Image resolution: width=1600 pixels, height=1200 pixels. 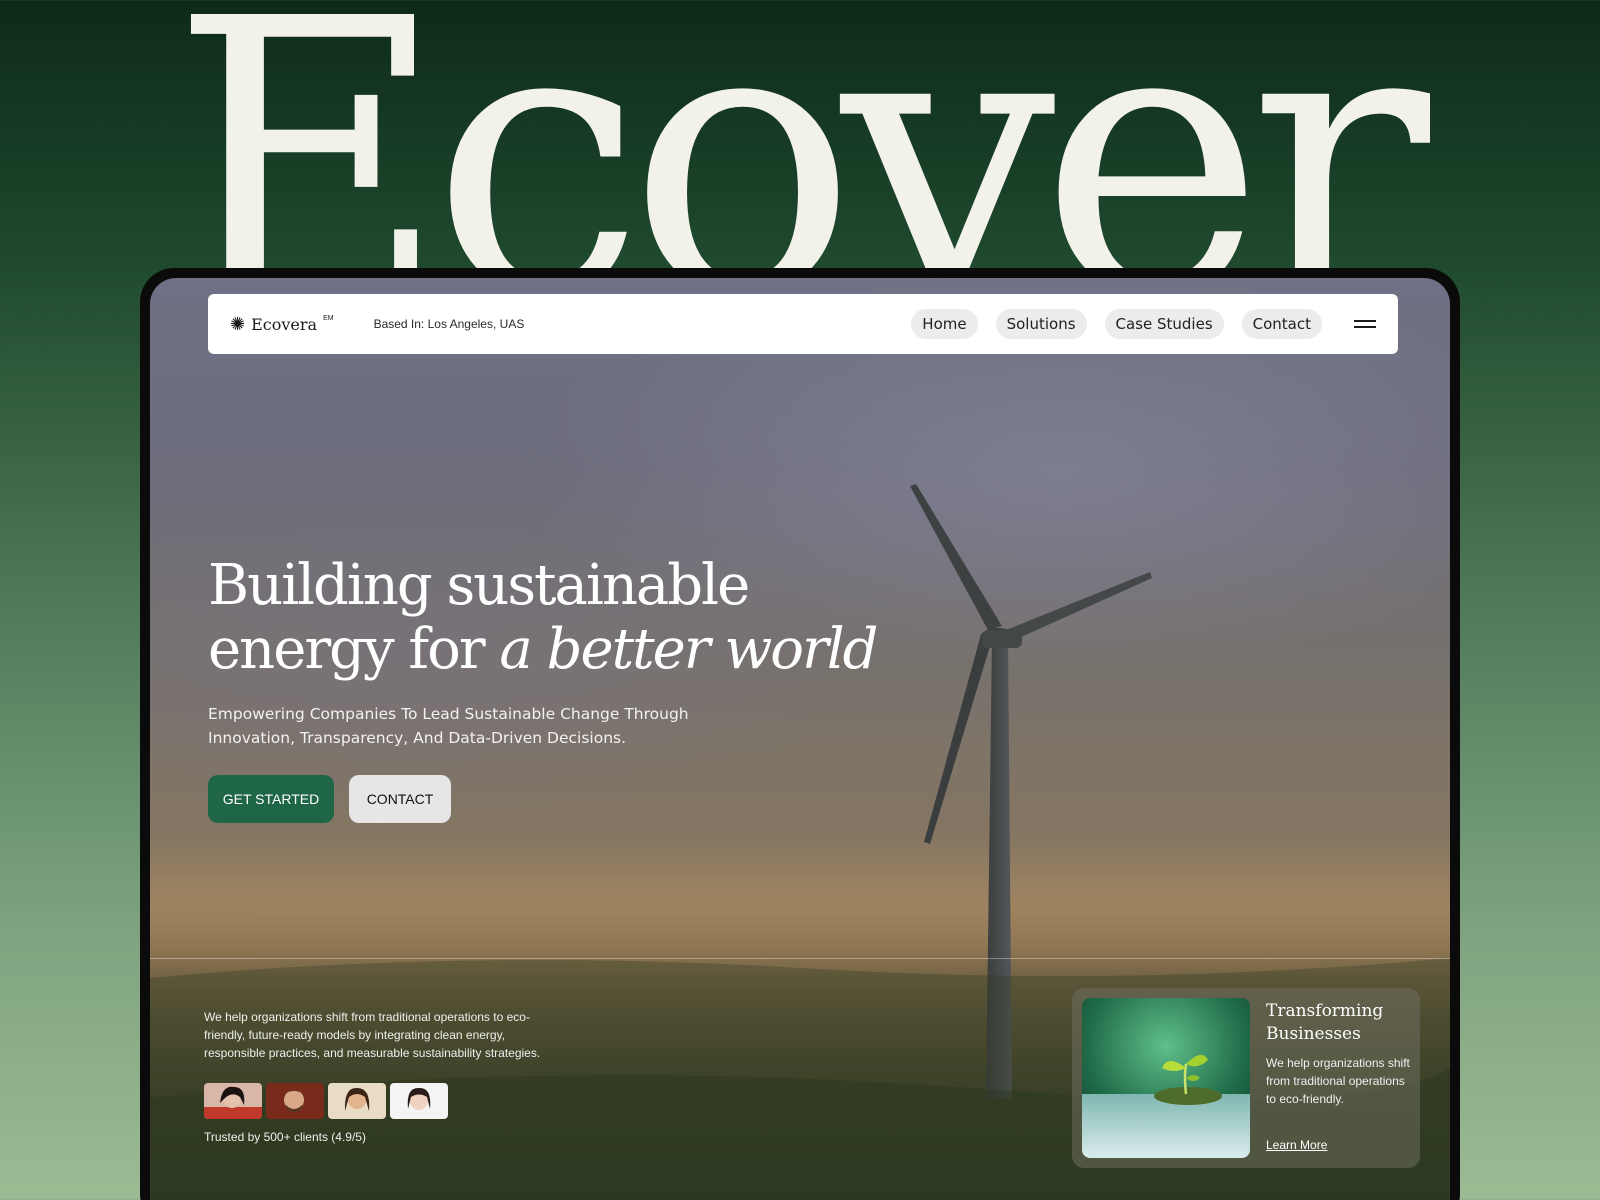 I want to click on sprout-image, so click(x=1166, y=1078).